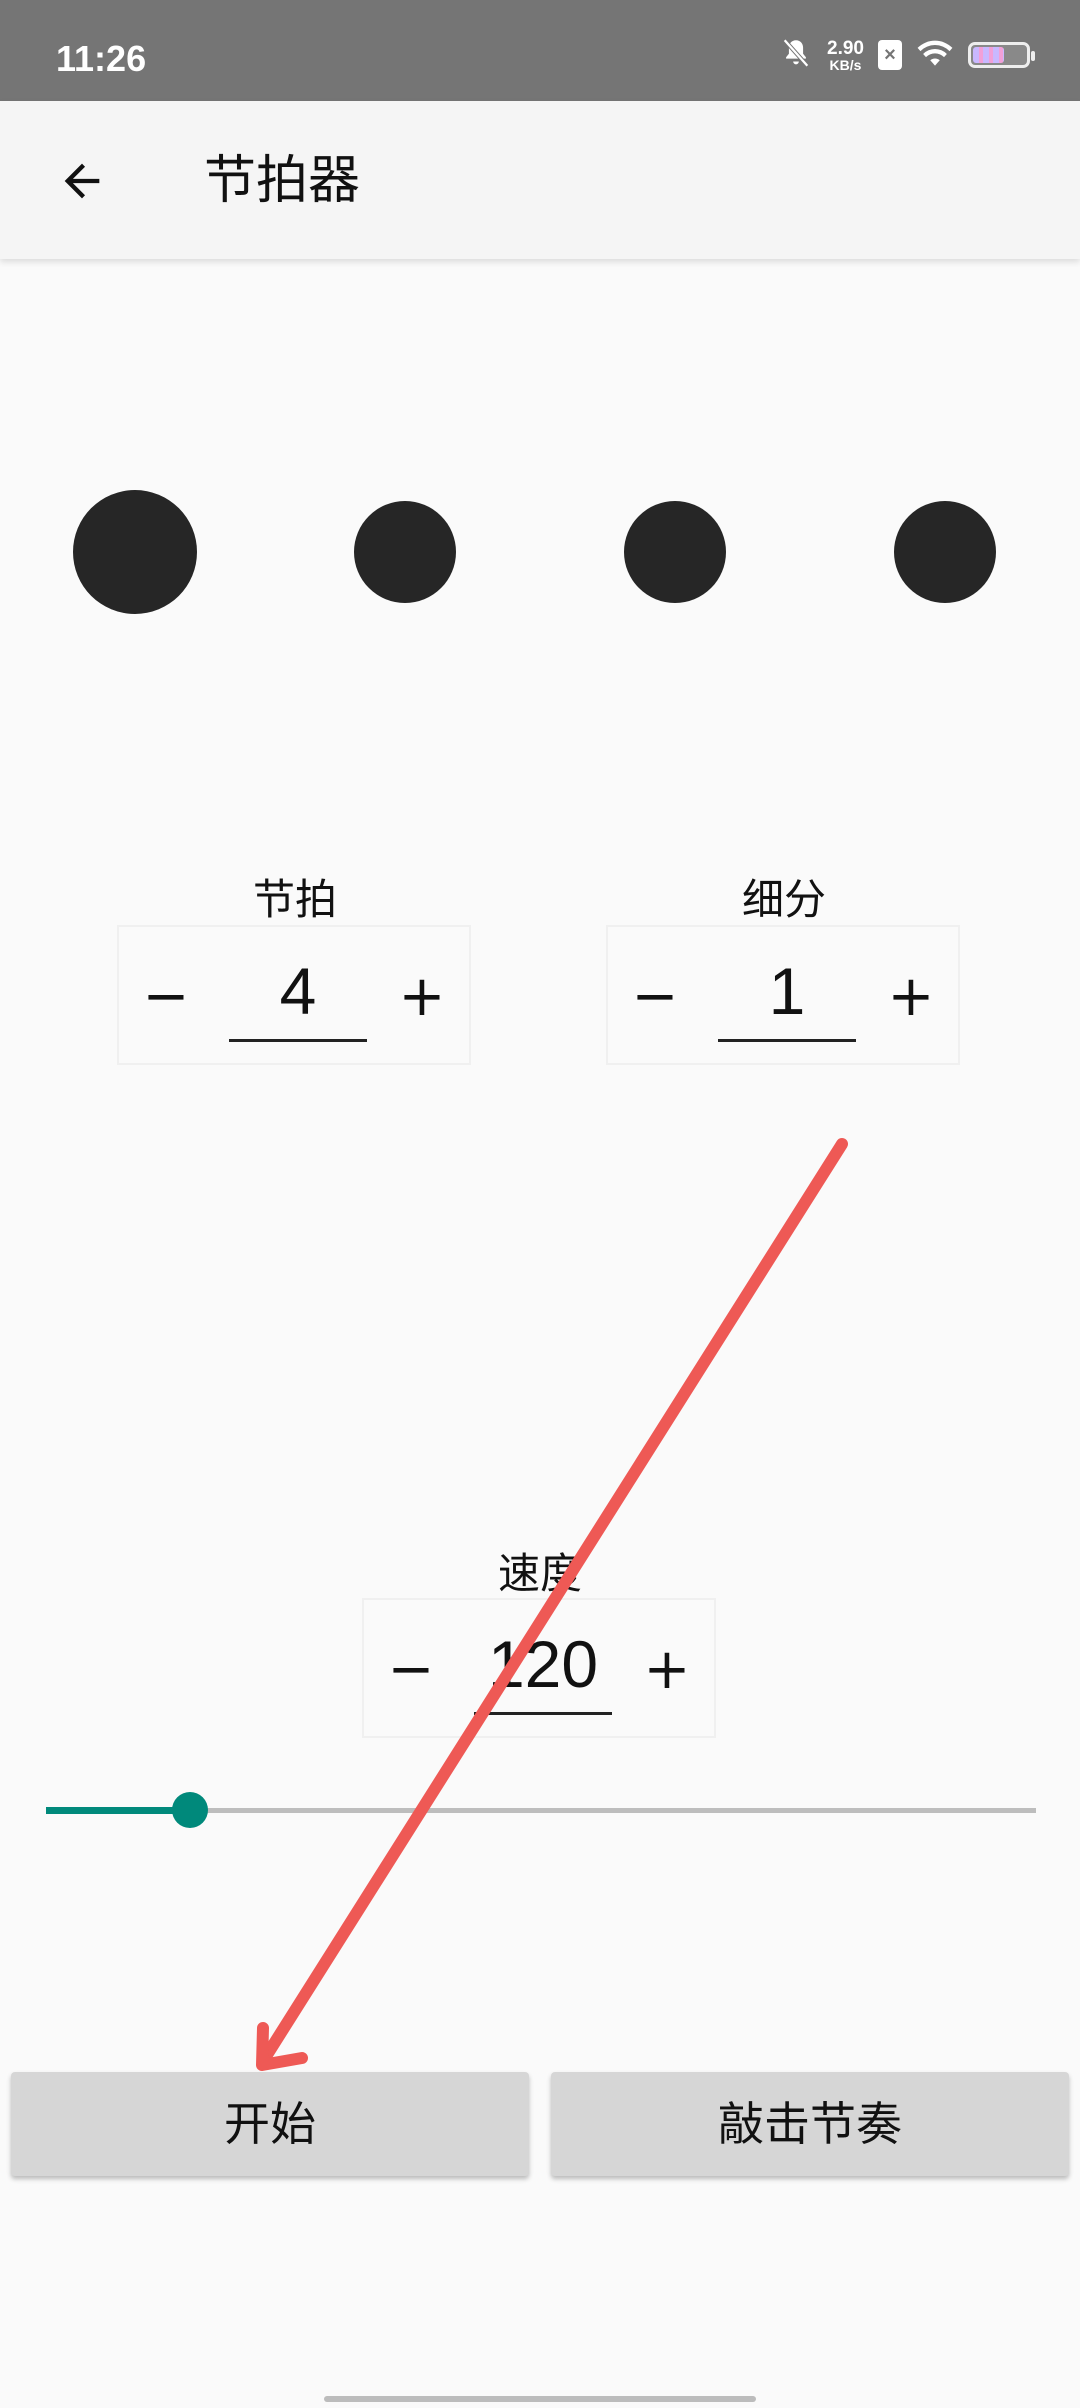  Describe the element at coordinates (540, 50) in the screenshot. I see `status-bar: 11:26 2.90 KB/s ×` at that location.